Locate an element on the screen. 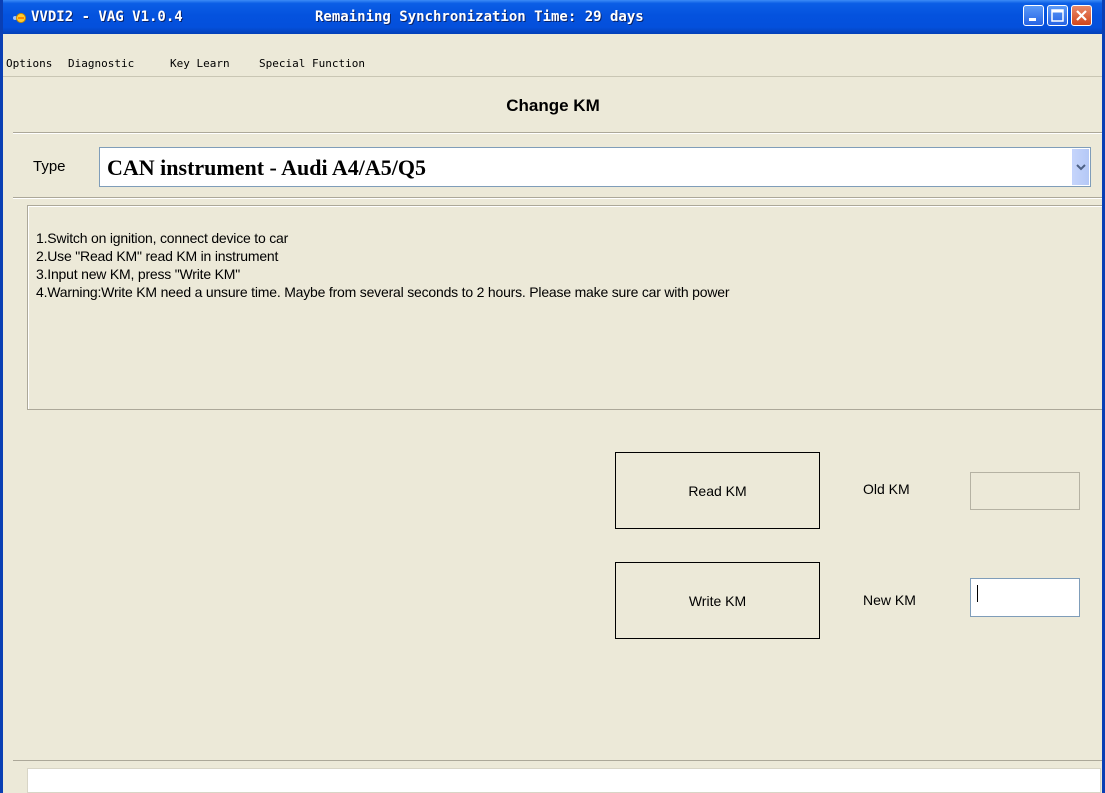  close-button is located at coordinates (1081, 15).